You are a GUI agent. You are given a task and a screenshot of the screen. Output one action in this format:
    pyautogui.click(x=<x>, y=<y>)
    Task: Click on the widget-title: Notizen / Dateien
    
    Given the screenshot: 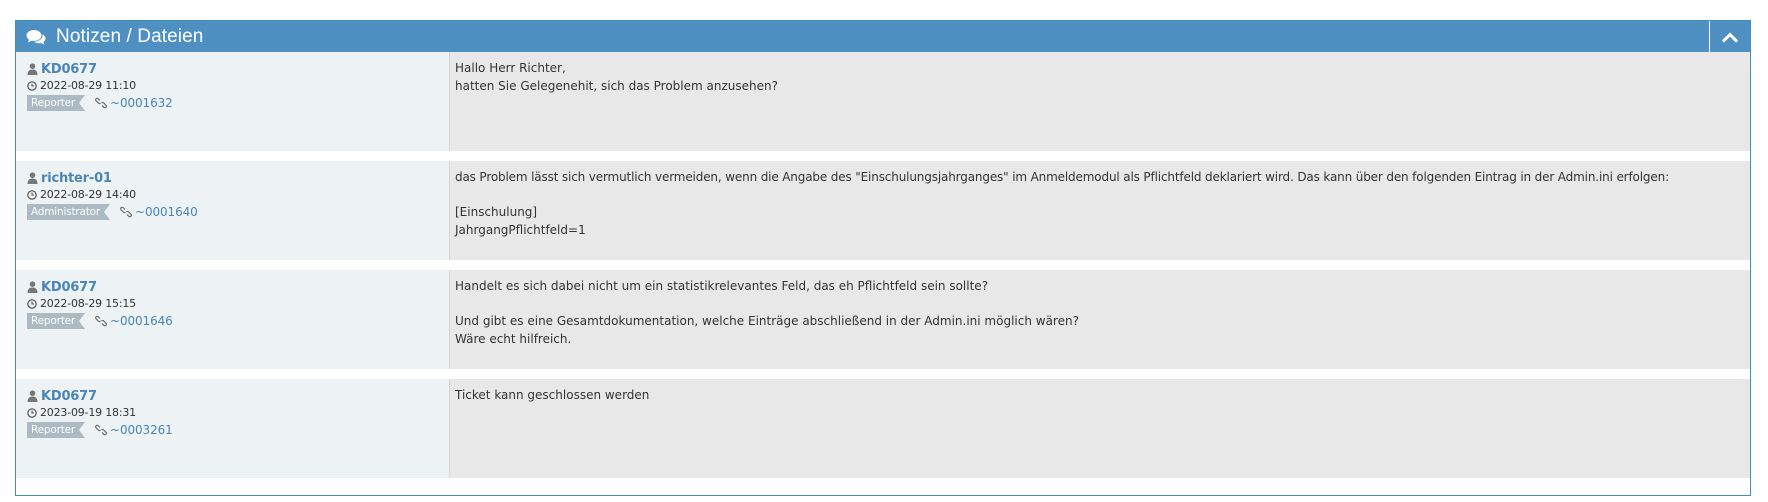 What is the action you would take?
    pyautogui.click(x=130, y=36)
    